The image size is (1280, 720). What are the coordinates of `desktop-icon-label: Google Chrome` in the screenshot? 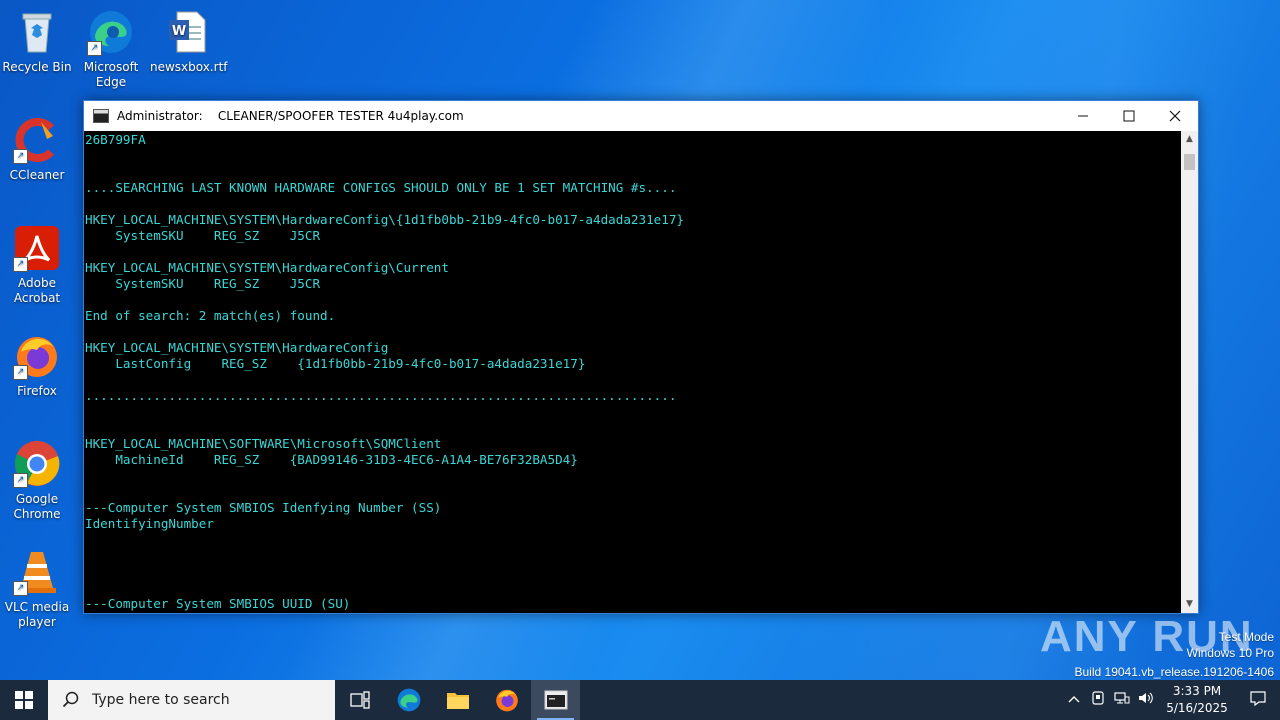 It's located at (37, 506).